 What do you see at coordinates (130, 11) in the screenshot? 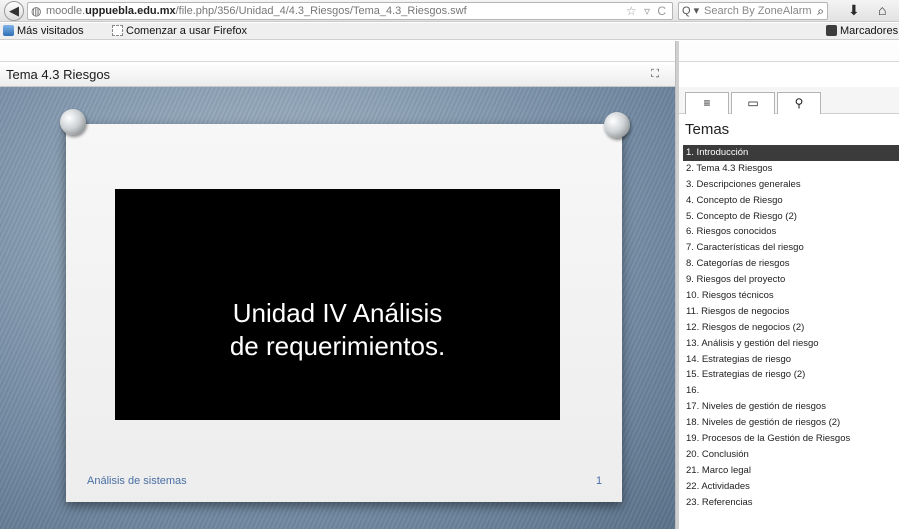
I see `url-domain: uppuebla.edu.mx` at bounding box center [130, 11].